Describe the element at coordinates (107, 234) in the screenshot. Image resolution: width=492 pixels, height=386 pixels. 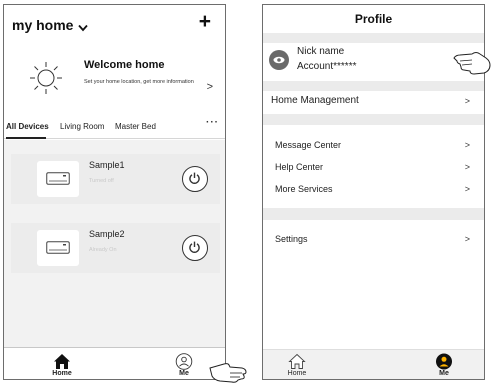
I see `device-name: Sample2` at that location.